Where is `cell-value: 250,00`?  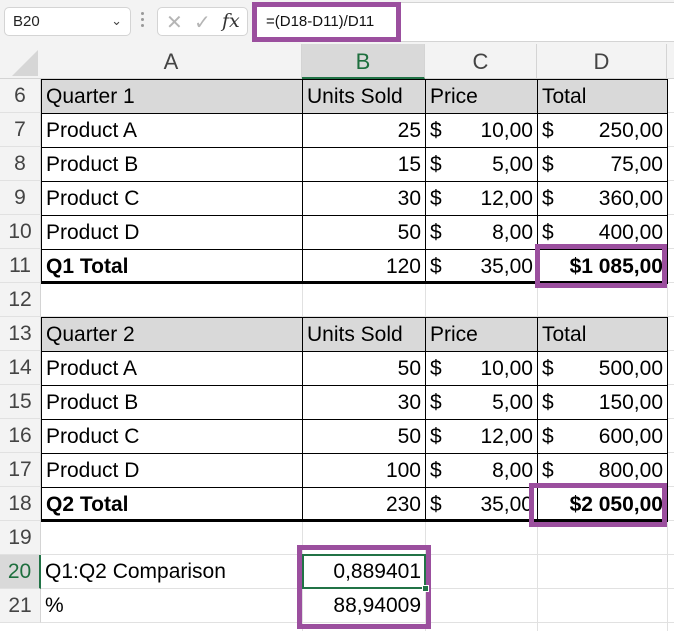
cell-value: 250,00 is located at coordinates (630, 130).